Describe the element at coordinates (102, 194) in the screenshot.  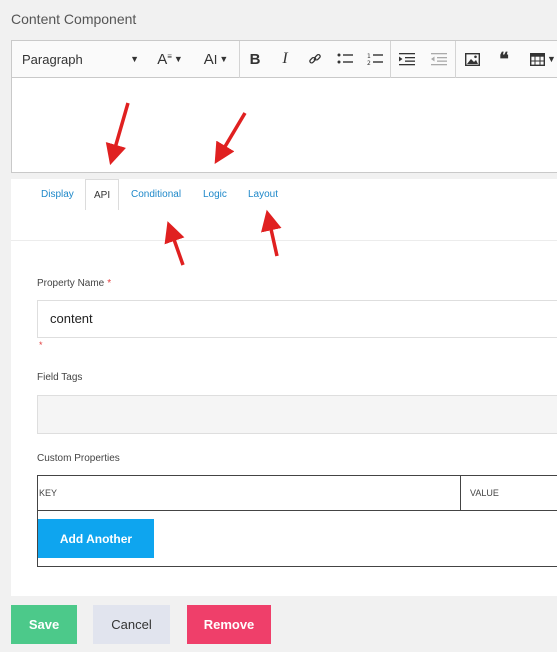
I see `tab-api: API` at that location.